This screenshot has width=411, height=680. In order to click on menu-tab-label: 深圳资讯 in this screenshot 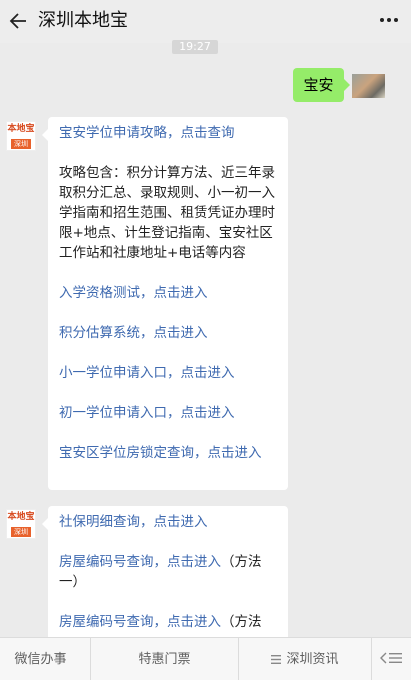, I will do `click(312, 659)`.